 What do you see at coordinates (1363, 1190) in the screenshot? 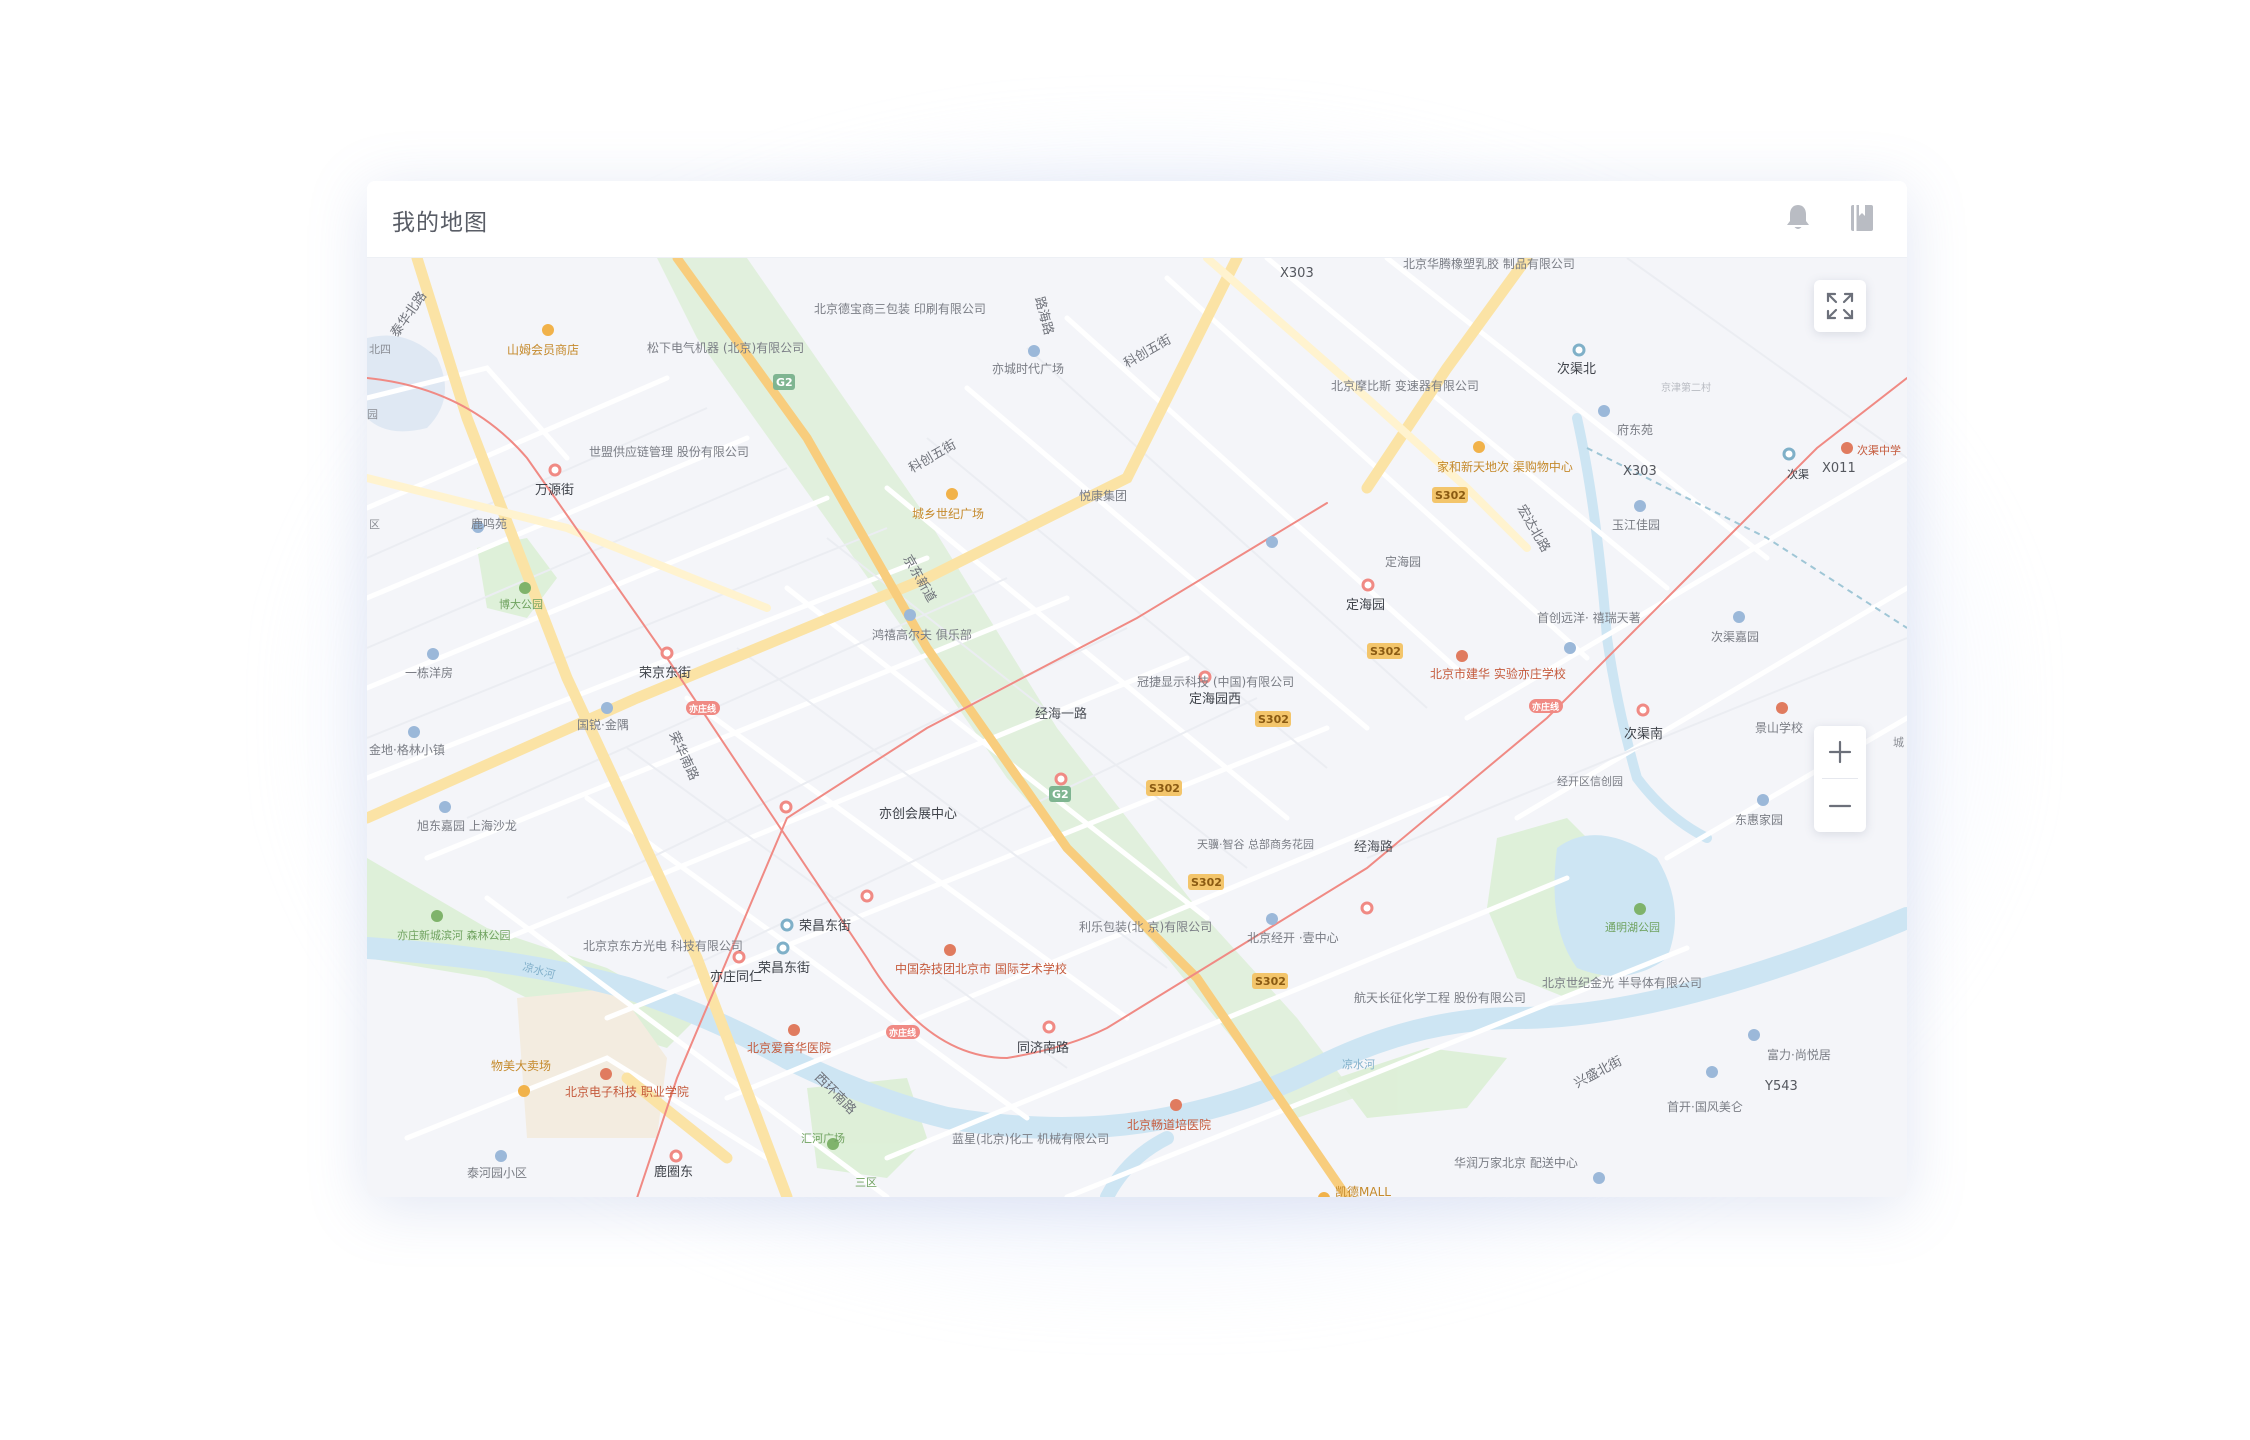
I see `poi-label: 凯德MALL` at bounding box center [1363, 1190].